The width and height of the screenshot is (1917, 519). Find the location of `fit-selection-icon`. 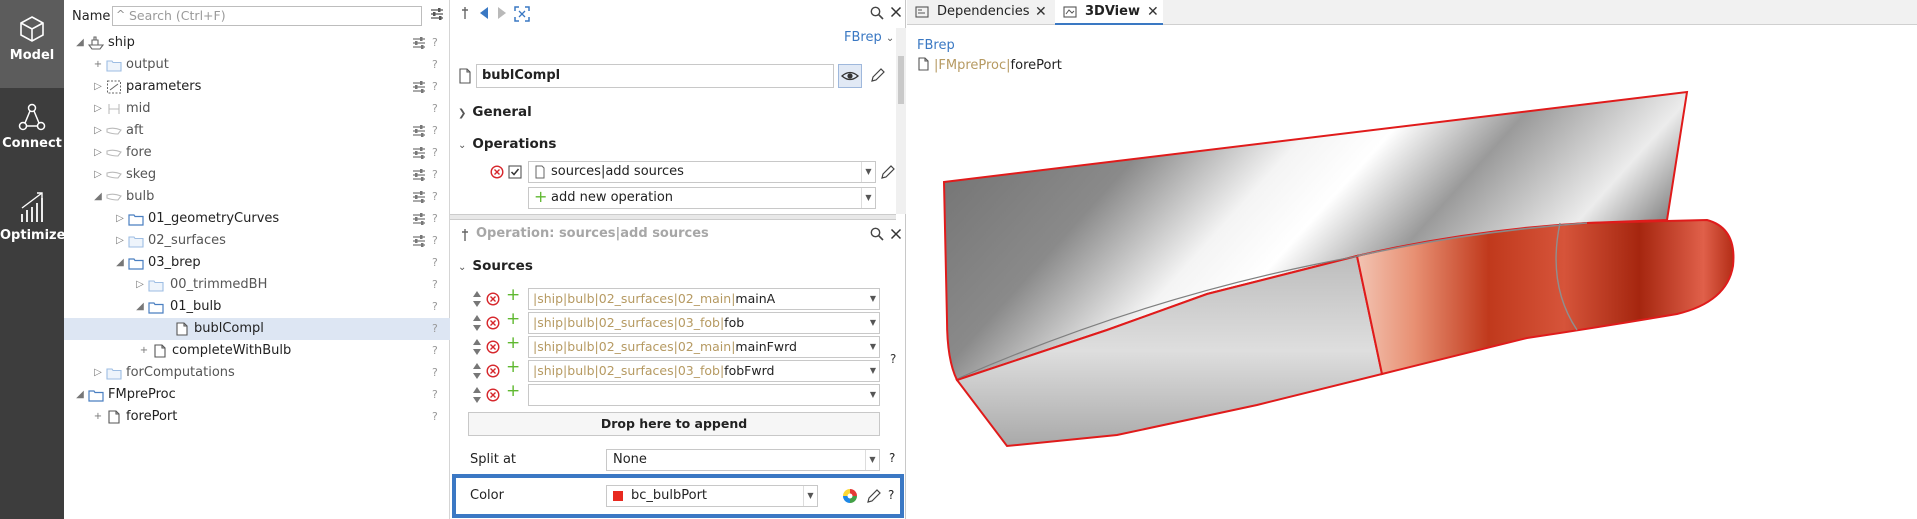

fit-selection-icon is located at coordinates (522, 14).